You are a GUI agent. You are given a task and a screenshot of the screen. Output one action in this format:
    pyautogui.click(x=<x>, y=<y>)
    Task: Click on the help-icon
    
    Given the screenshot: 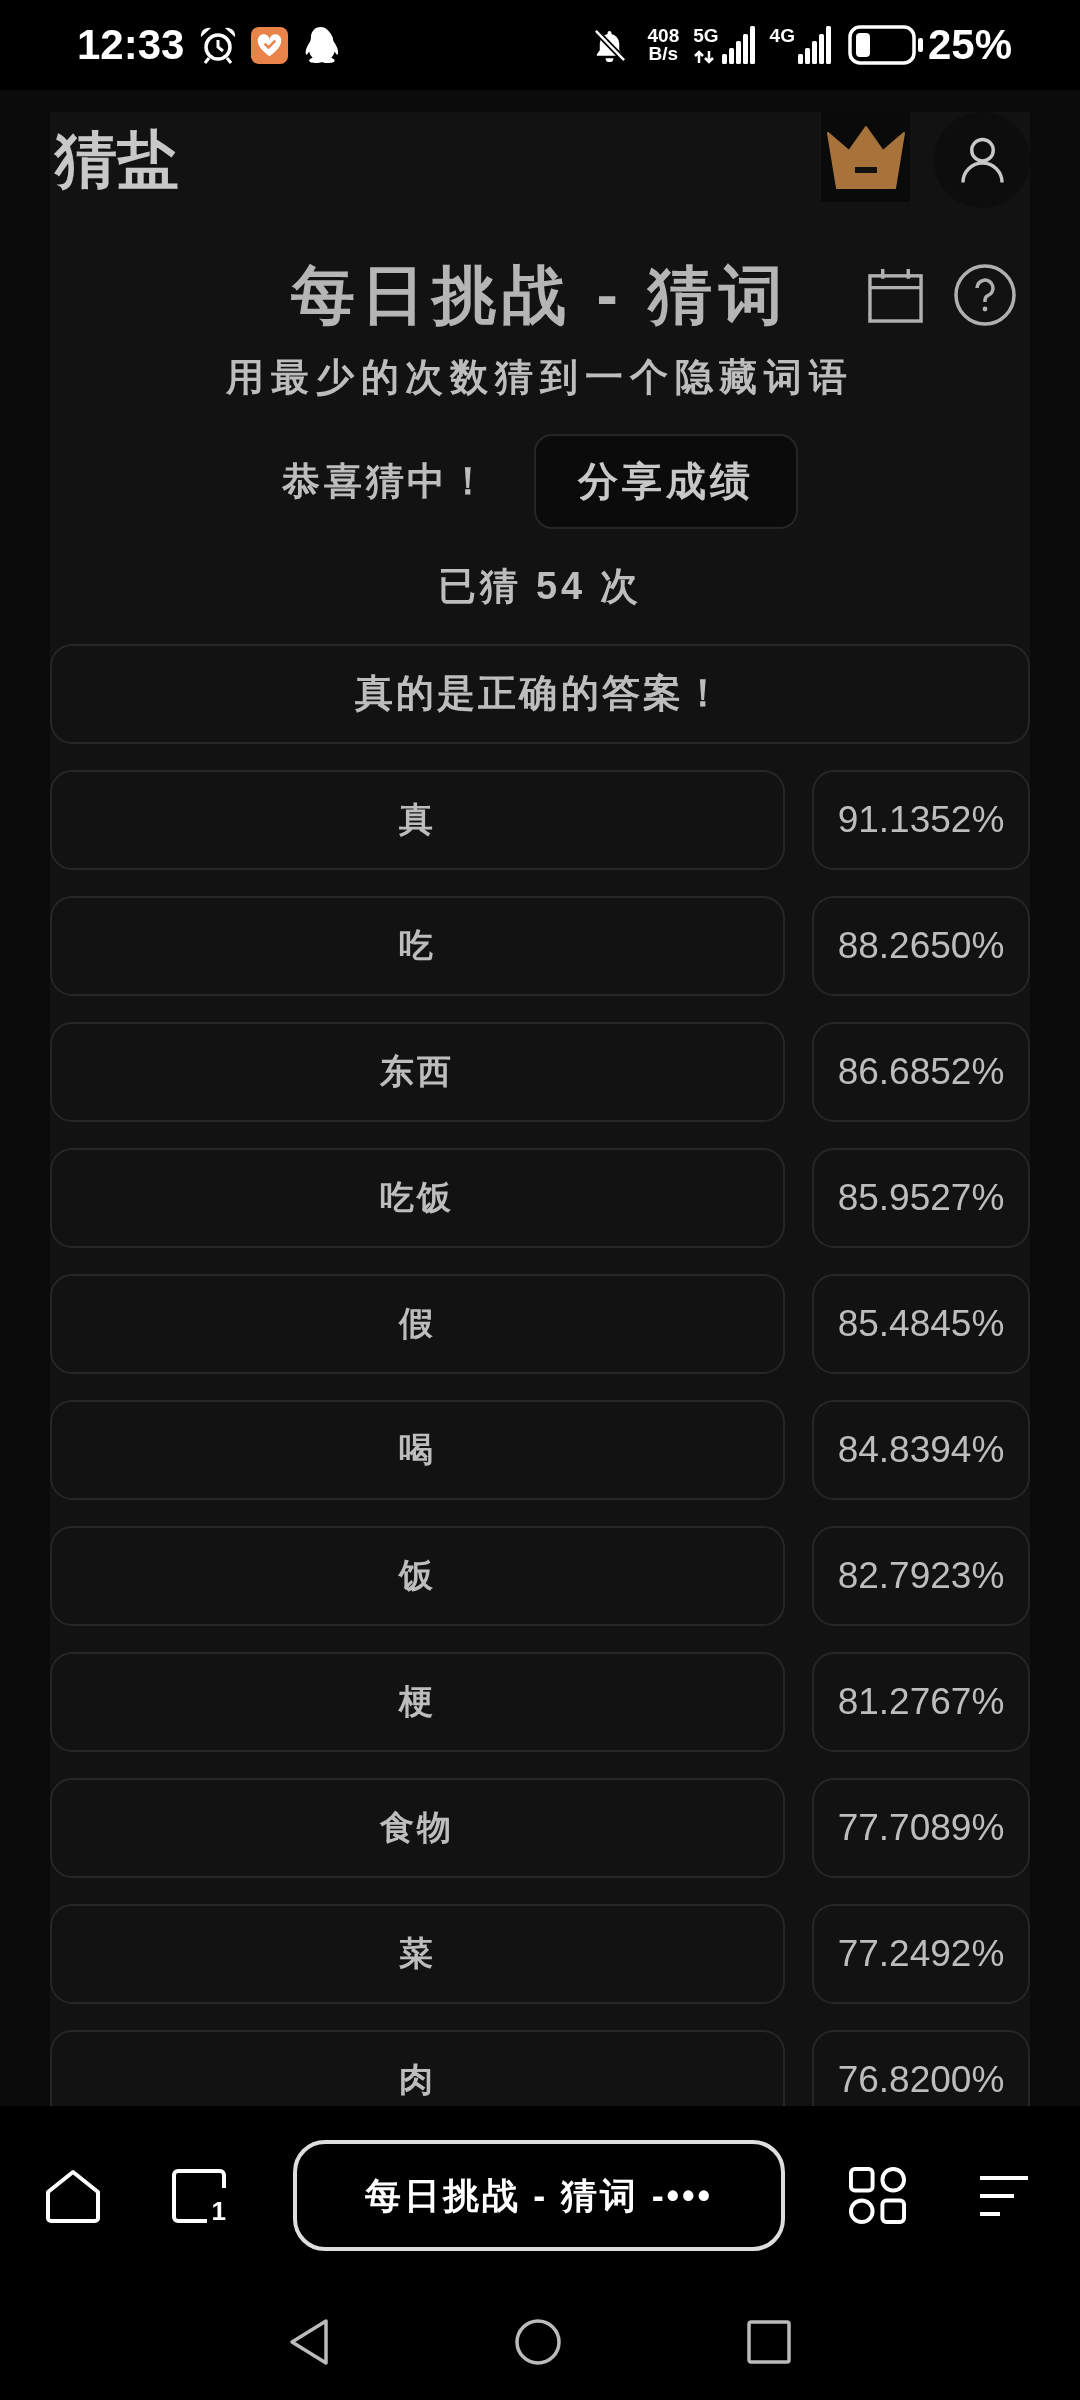 What is the action you would take?
    pyautogui.click(x=985, y=295)
    